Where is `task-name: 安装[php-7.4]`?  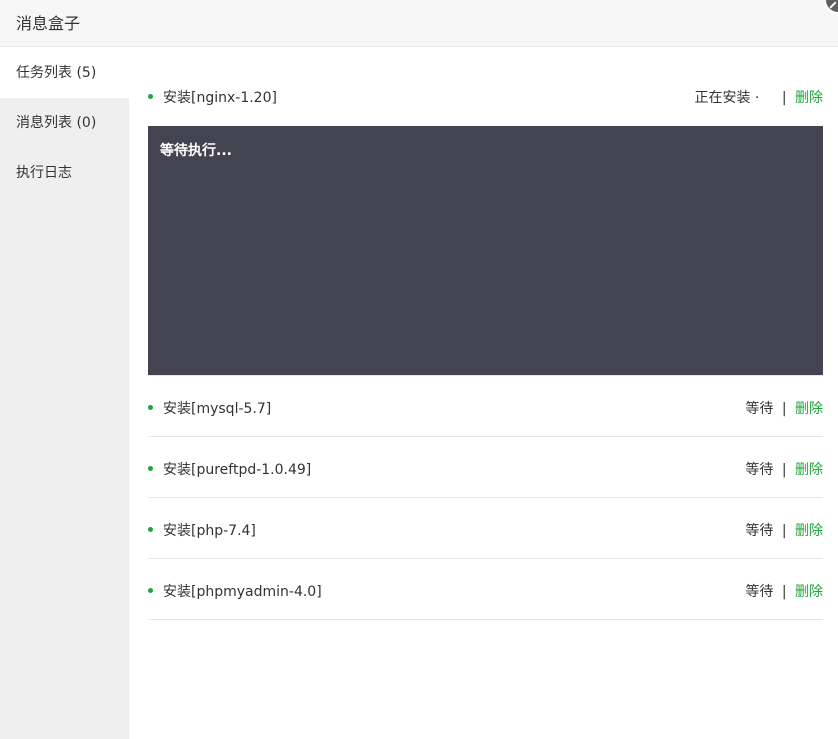 task-name: 安装[php-7.4] is located at coordinates (209, 531).